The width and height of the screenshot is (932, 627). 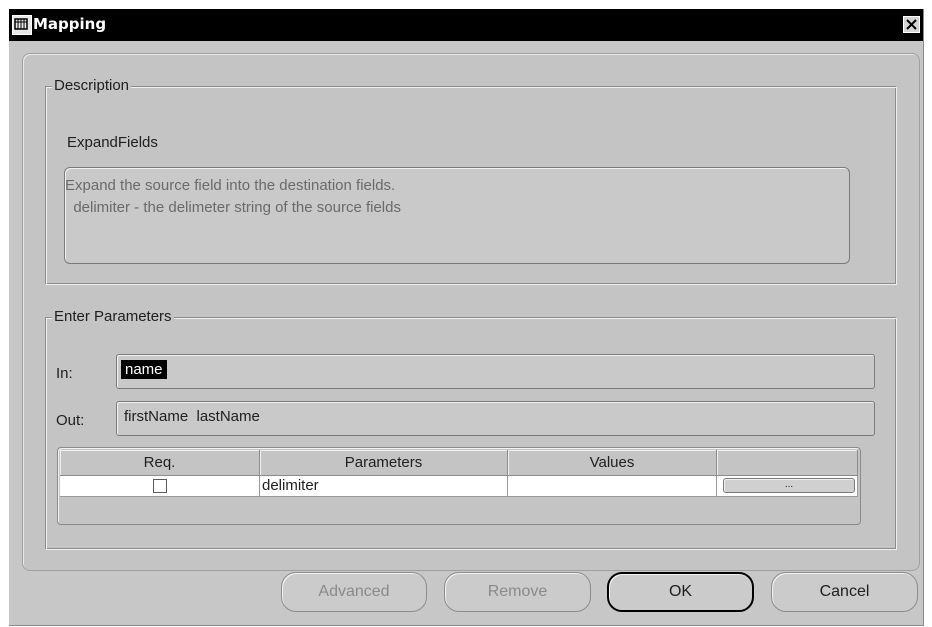 What do you see at coordinates (112, 142) in the screenshot?
I see `description-name: ExpandFields` at bounding box center [112, 142].